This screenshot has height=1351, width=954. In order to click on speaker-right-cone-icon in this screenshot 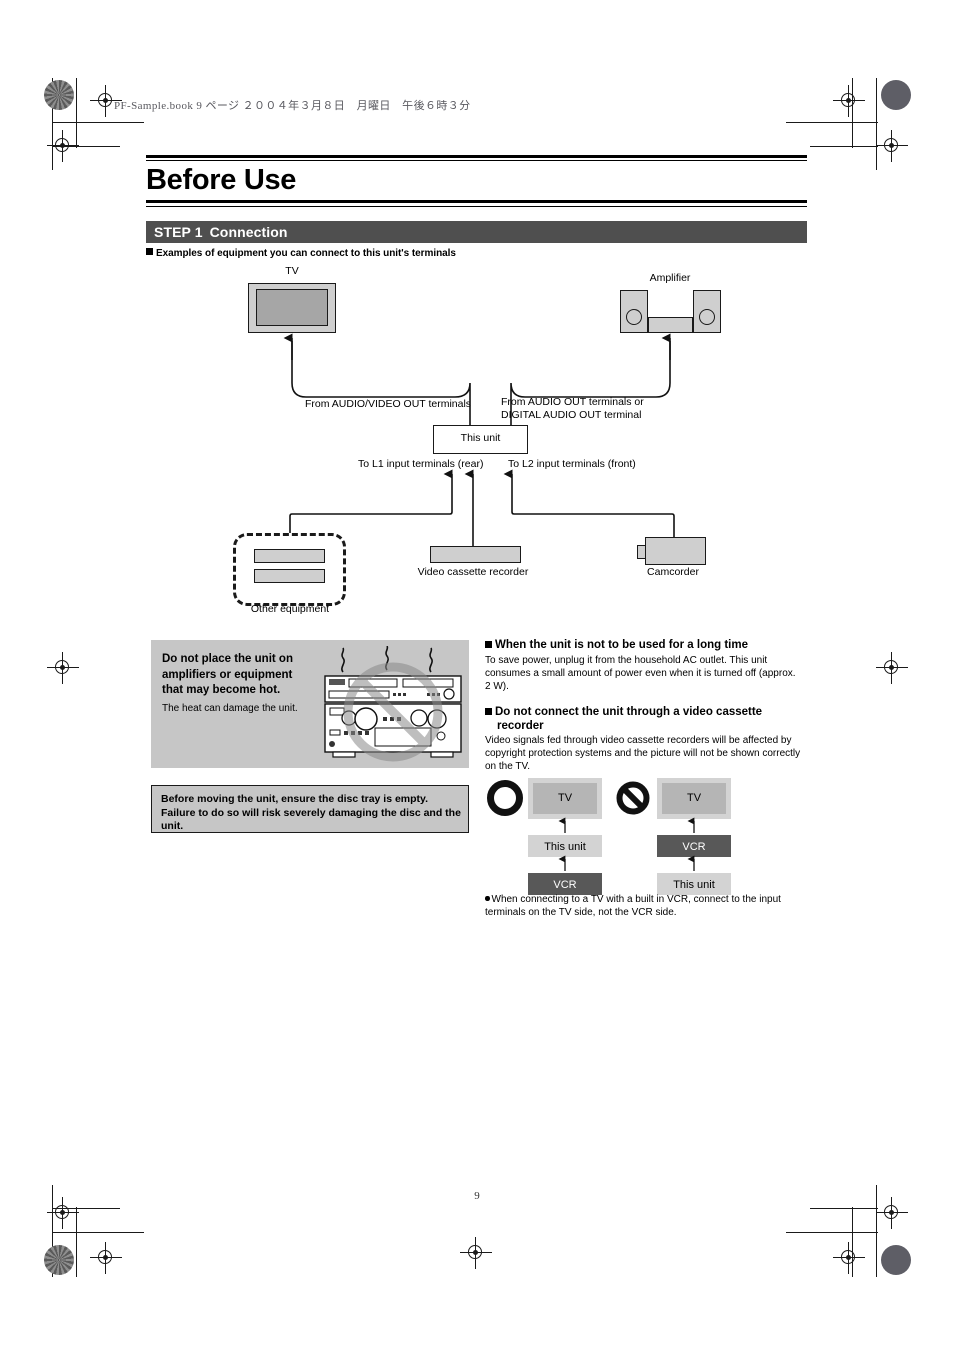, I will do `click(707, 317)`.